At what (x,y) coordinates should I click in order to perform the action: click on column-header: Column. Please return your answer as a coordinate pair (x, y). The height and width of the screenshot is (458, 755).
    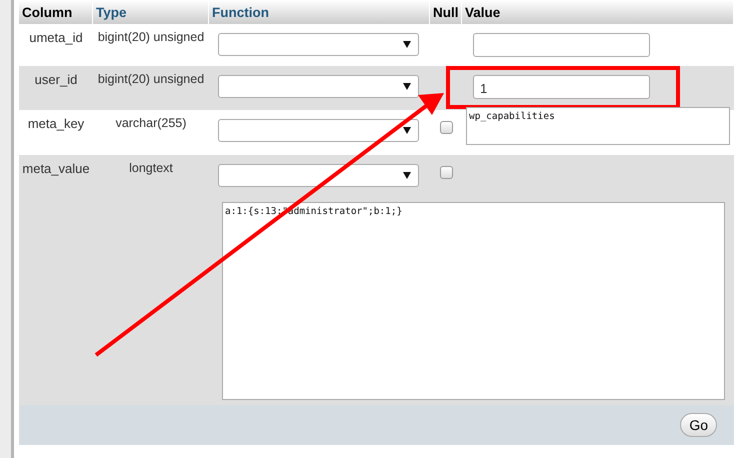
    Looking at the image, I should click on (55, 12).